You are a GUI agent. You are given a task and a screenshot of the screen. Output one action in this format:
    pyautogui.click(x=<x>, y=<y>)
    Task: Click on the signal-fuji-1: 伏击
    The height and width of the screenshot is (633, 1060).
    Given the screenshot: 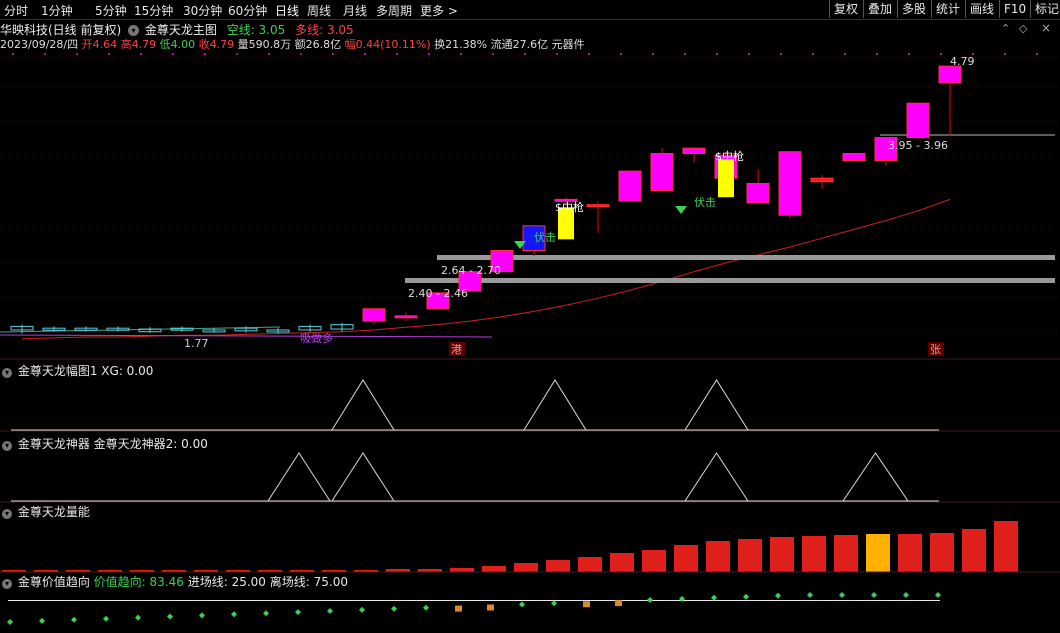 What is the action you would take?
    pyautogui.click(x=545, y=237)
    